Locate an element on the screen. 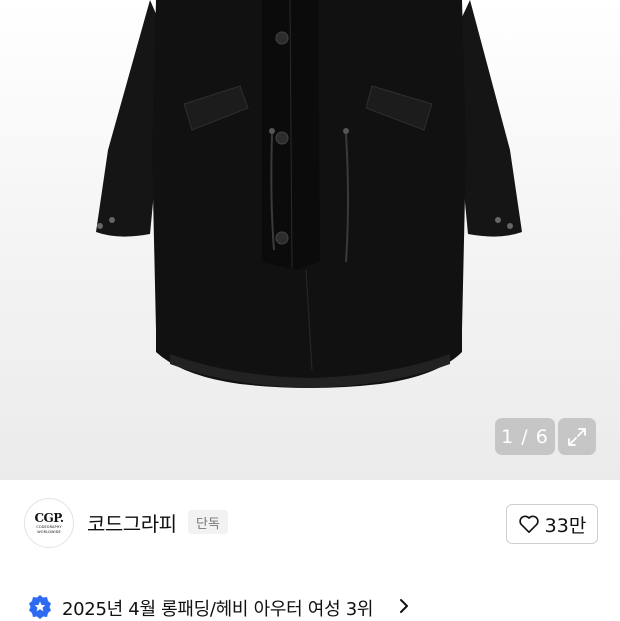 The height and width of the screenshot is (621, 620). brand-logo-mark: CGP. is located at coordinates (49, 518).